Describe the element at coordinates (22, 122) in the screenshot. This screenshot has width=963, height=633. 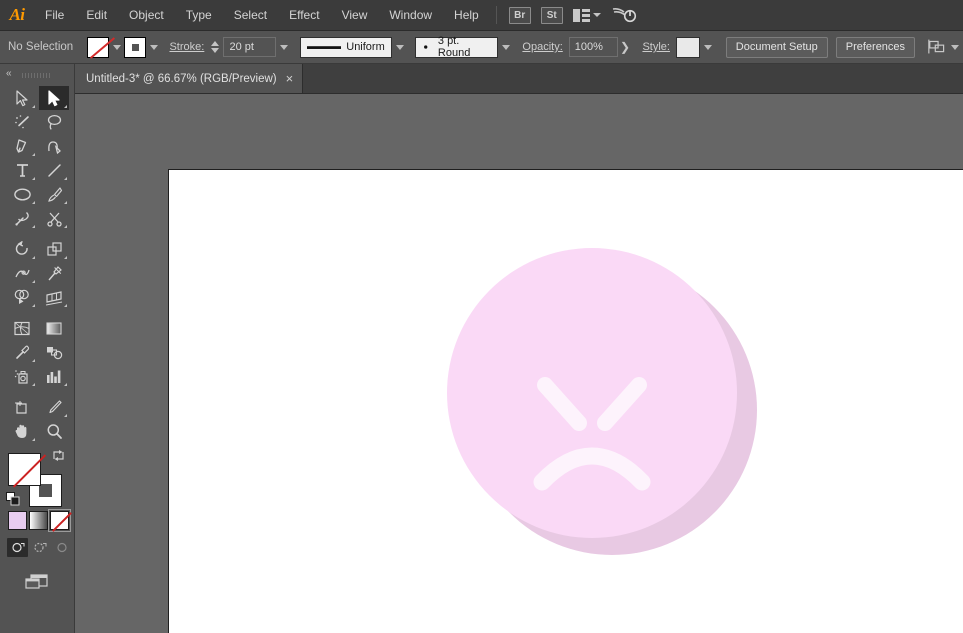
I see `magic-wand-tool` at that location.